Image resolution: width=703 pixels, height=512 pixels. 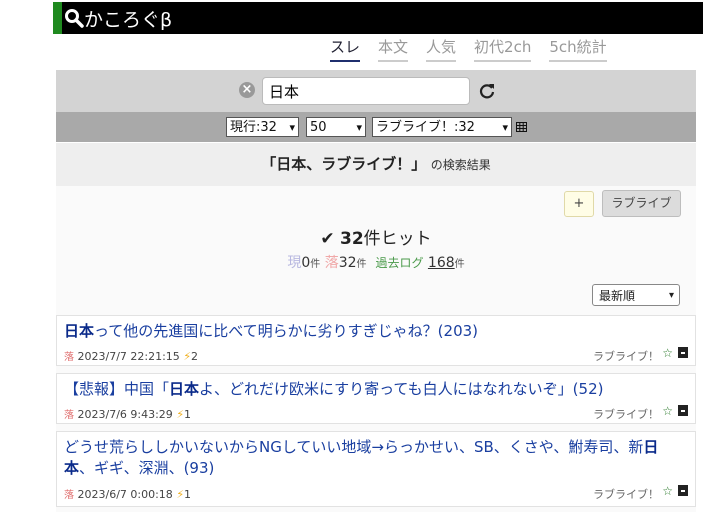 I want to click on tab-thread: スレ, so click(x=345, y=48).